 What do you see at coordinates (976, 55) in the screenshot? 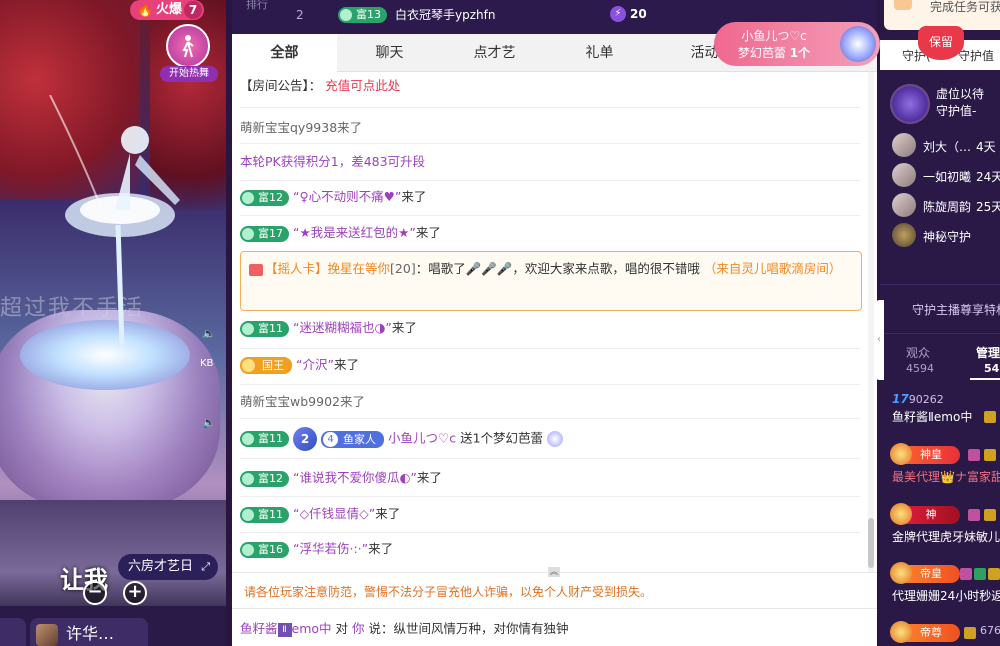
I see `tab-guard-value: 守护值` at bounding box center [976, 55].